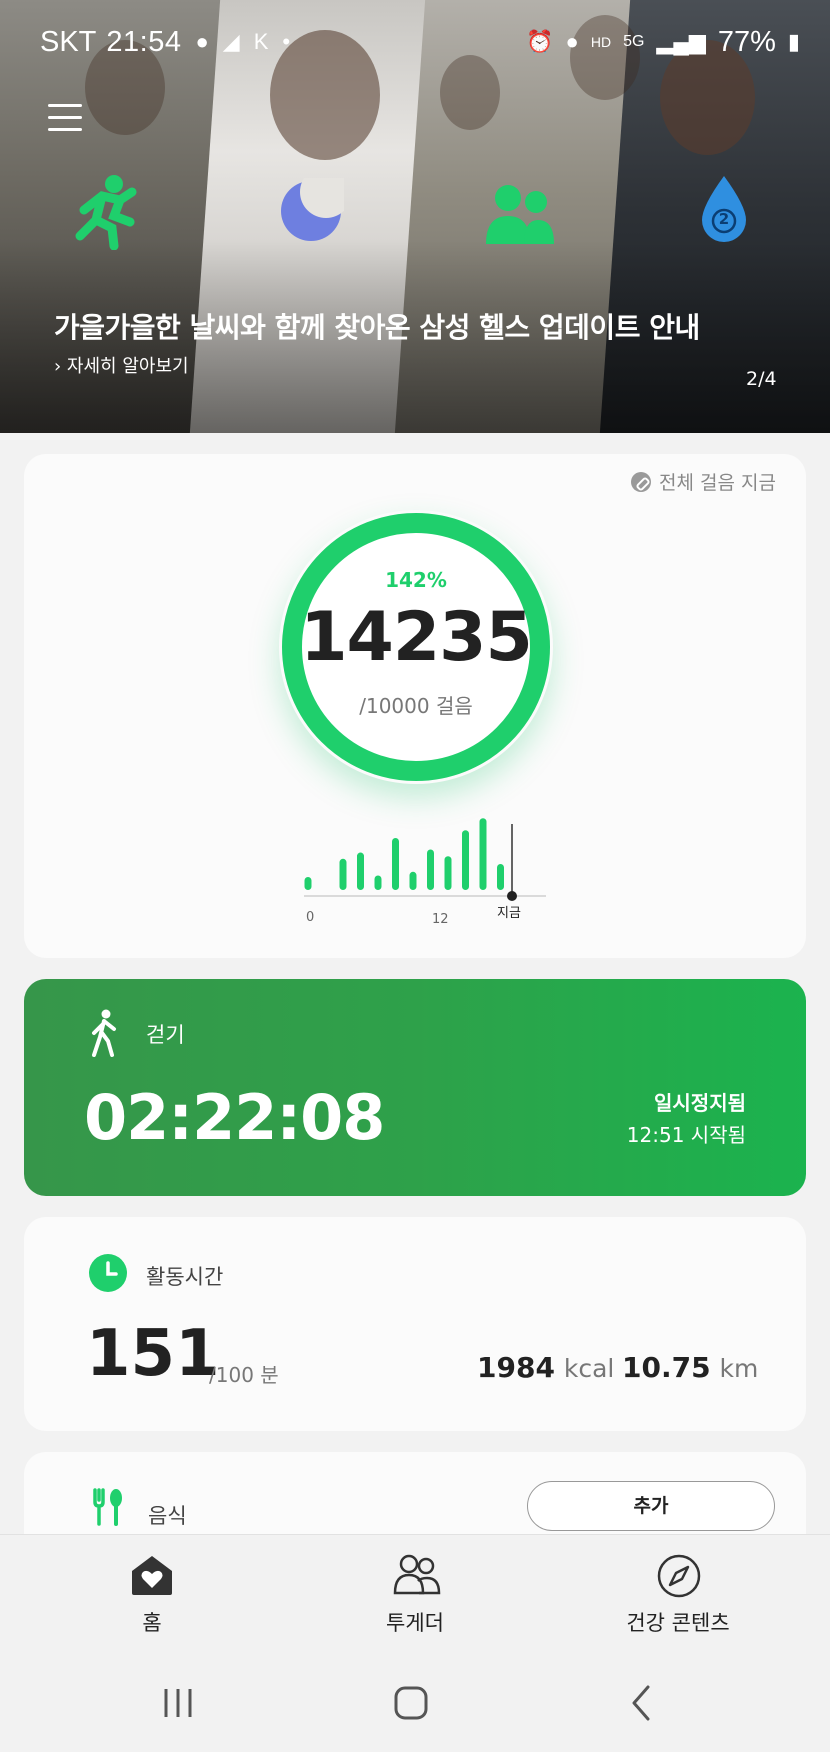 The width and height of the screenshot is (830, 1752). I want to click on steps-goal: /10000 걸음, so click(416, 706).